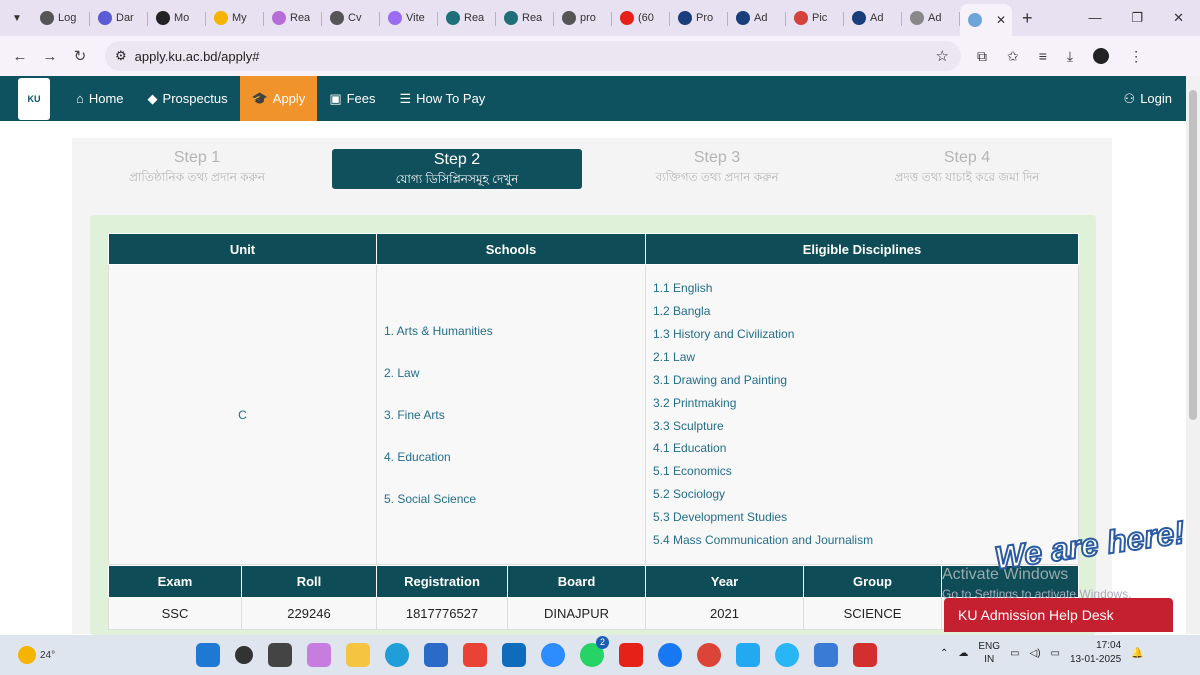 The image size is (1200, 675). What do you see at coordinates (641, 18) in the screenshot?
I see `browser-tab: (60` at bounding box center [641, 18].